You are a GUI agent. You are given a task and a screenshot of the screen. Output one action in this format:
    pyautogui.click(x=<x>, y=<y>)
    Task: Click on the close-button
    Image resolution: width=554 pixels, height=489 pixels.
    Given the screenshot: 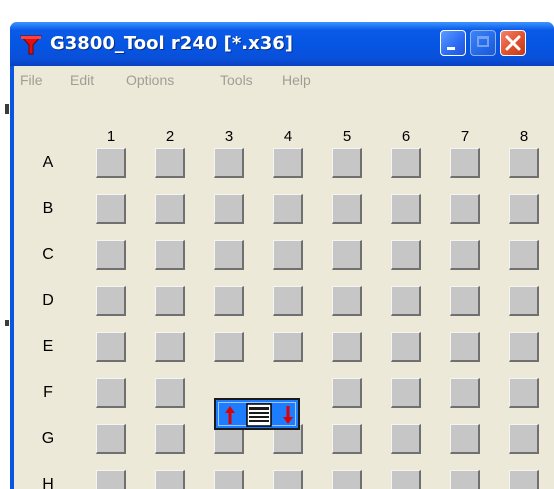 What is the action you would take?
    pyautogui.click(x=513, y=43)
    